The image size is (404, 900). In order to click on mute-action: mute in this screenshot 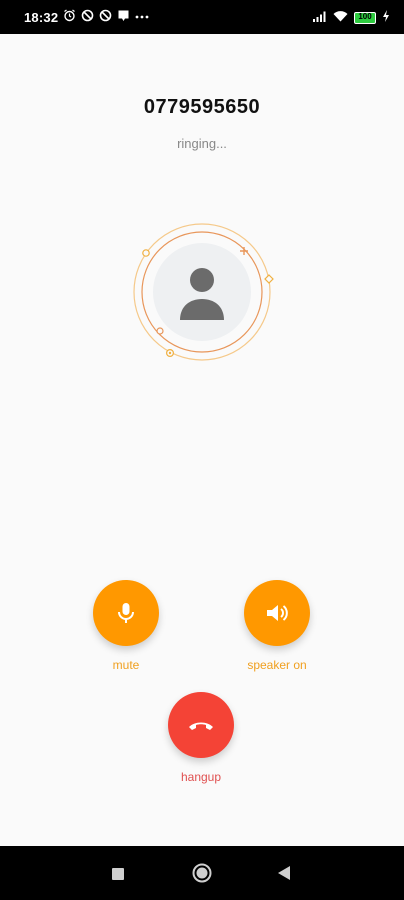, I will do `click(126, 626)`.